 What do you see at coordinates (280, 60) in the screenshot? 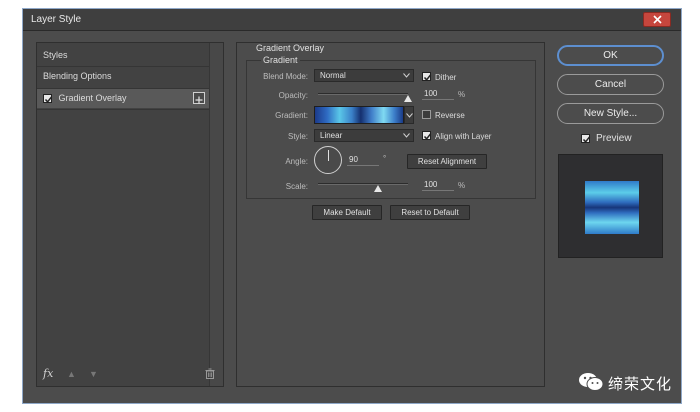
I see `group-title: Gradient` at bounding box center [280, 60].